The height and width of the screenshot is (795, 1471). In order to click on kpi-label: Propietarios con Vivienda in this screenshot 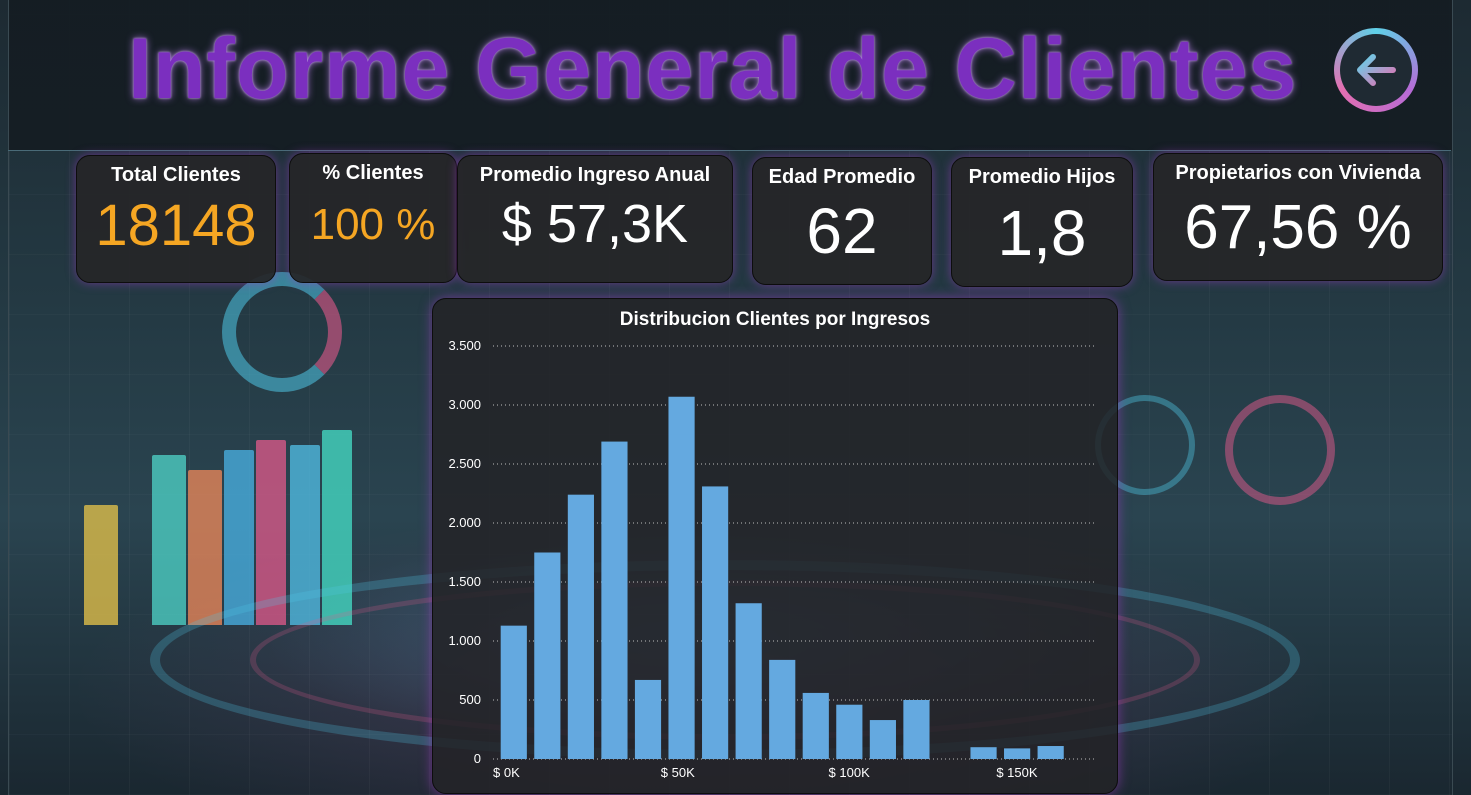, I will do `click(1298, 173)`.